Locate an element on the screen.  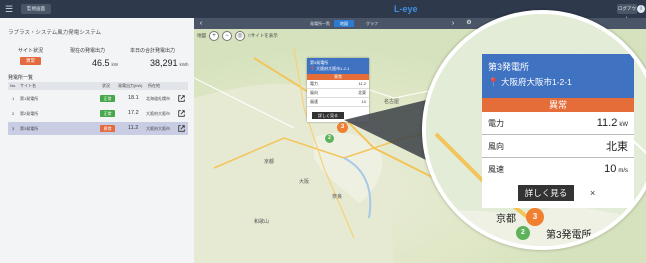
row-name: 第2発電所 is located at coordinates (29, 113).